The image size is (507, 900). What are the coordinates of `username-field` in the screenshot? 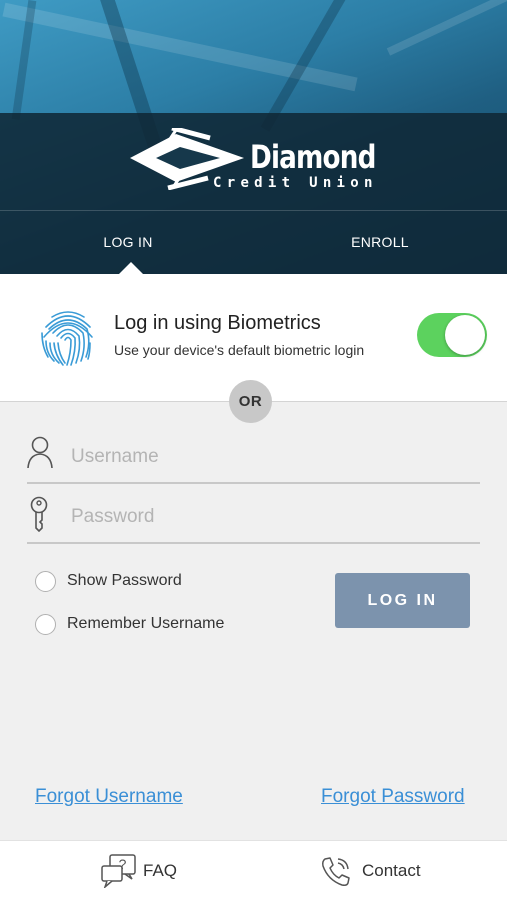 It's located at (253, 455).